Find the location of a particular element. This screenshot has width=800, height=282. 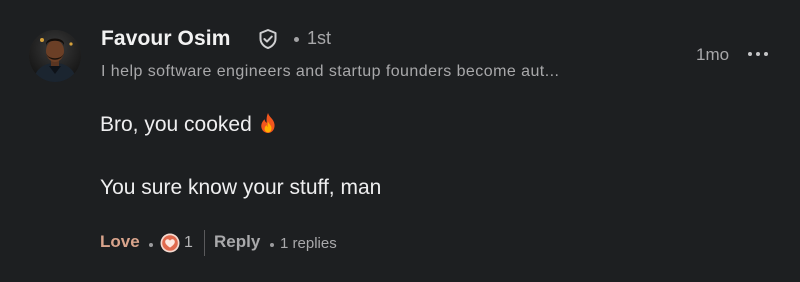

reaction-count: 1 is located at coordinates (188, 243).